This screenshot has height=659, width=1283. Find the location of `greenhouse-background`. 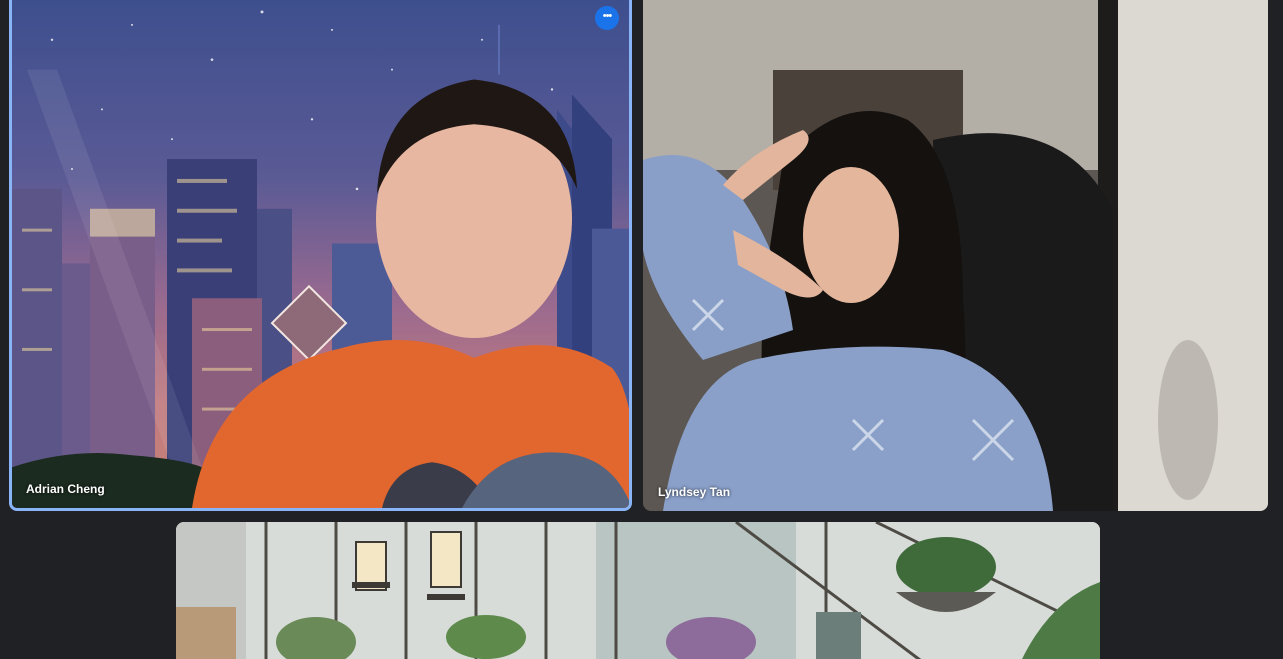

greenhouse-background is located at coordinates (638, 590).